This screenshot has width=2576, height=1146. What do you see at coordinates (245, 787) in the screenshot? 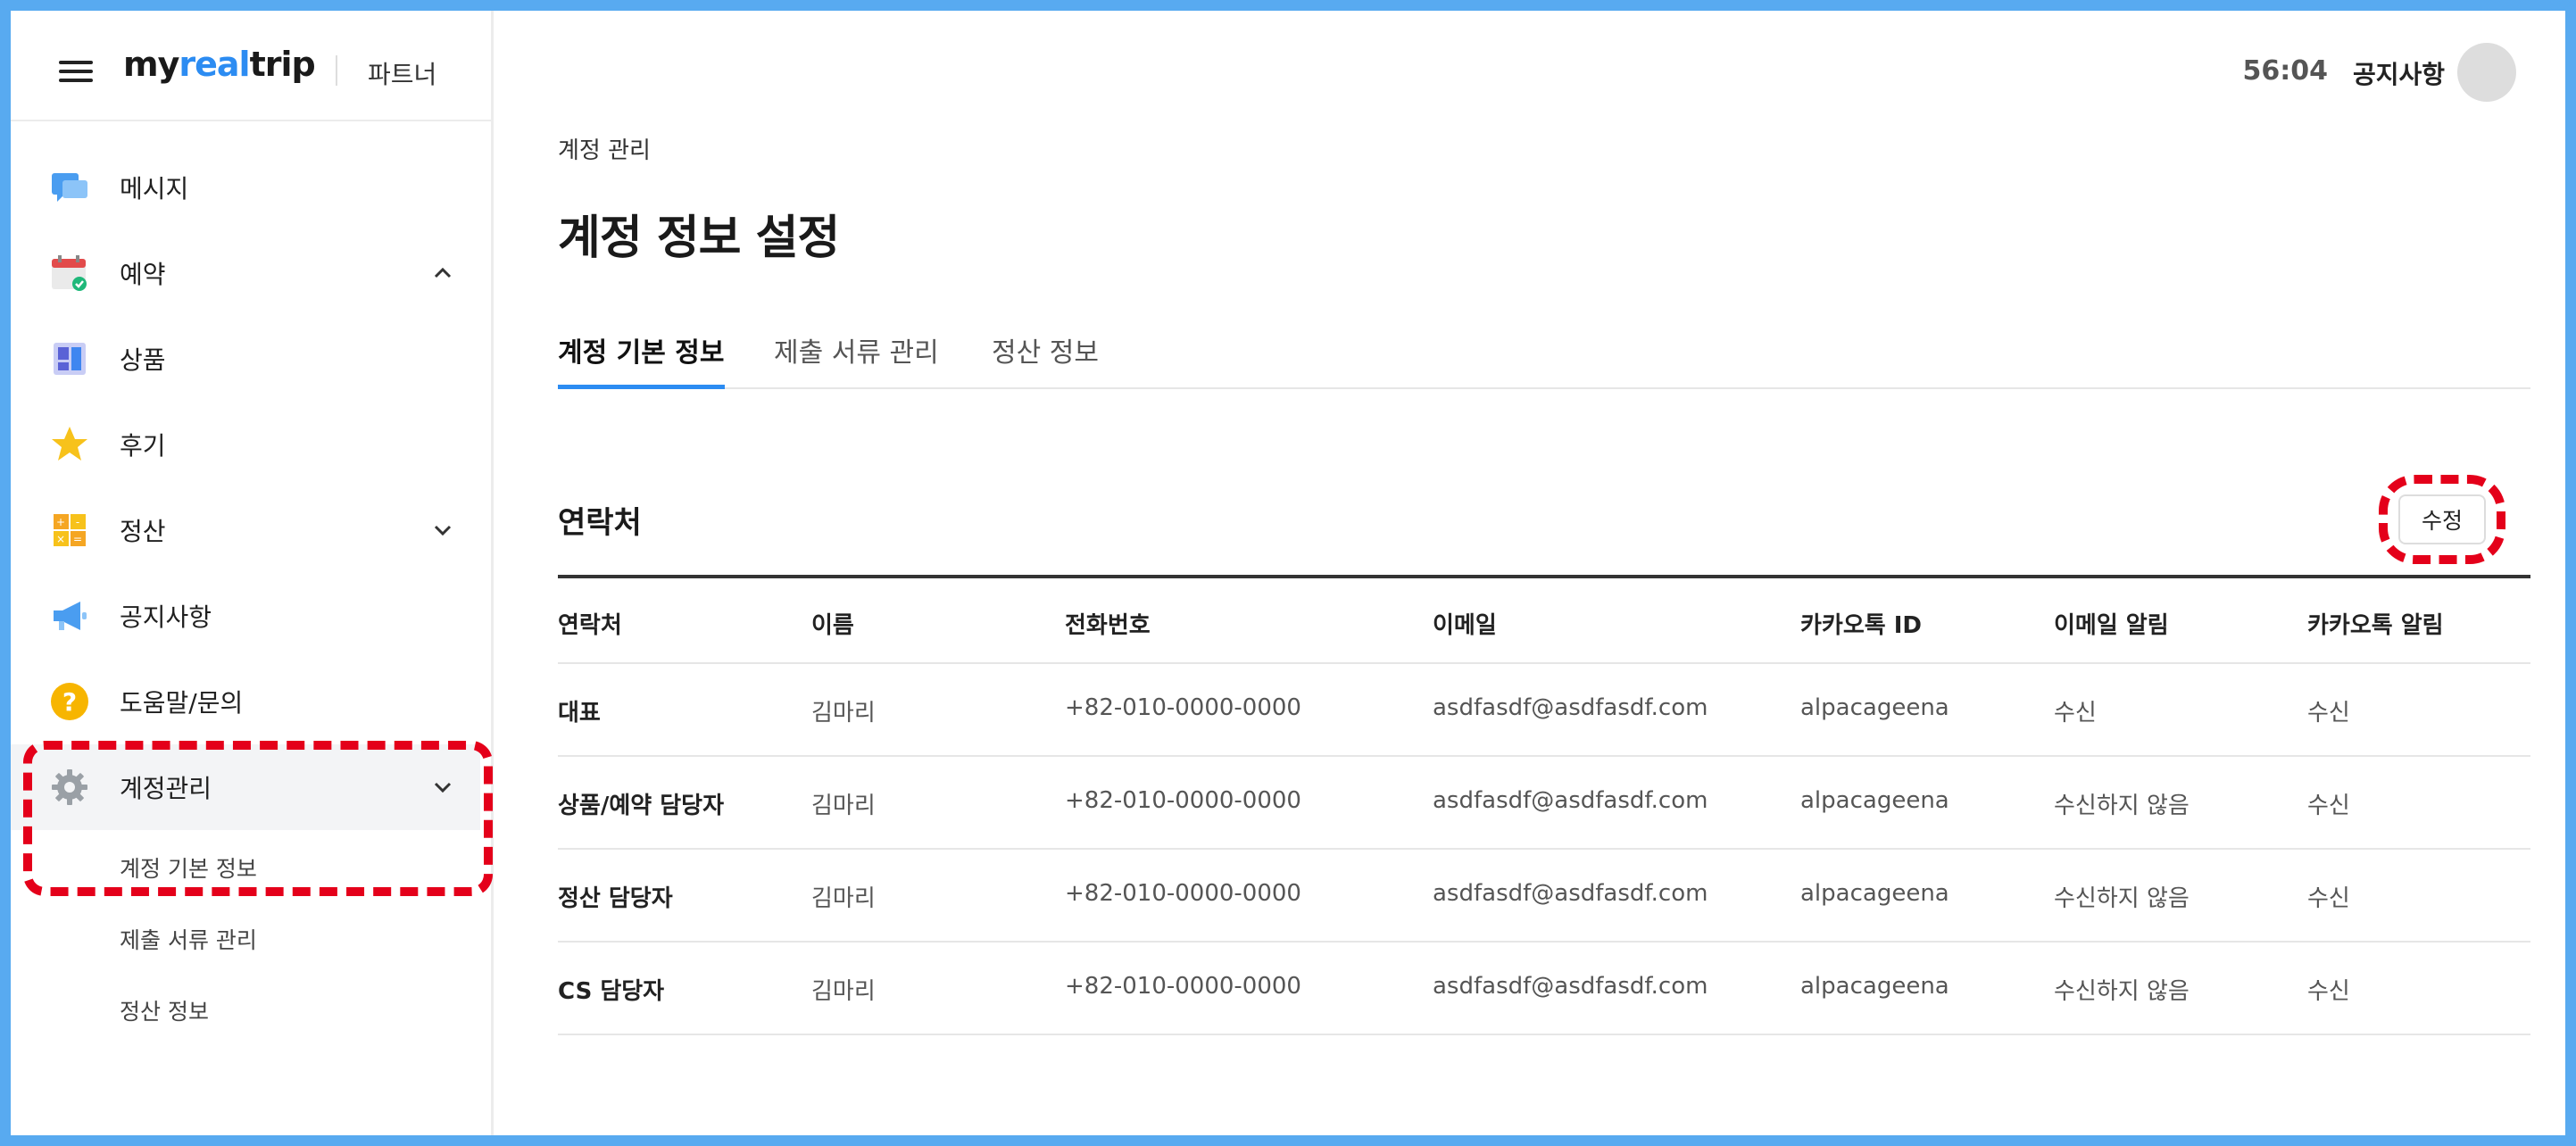
I see `sidebar-item-account: 계정관리` at bounding box center [245, 787].